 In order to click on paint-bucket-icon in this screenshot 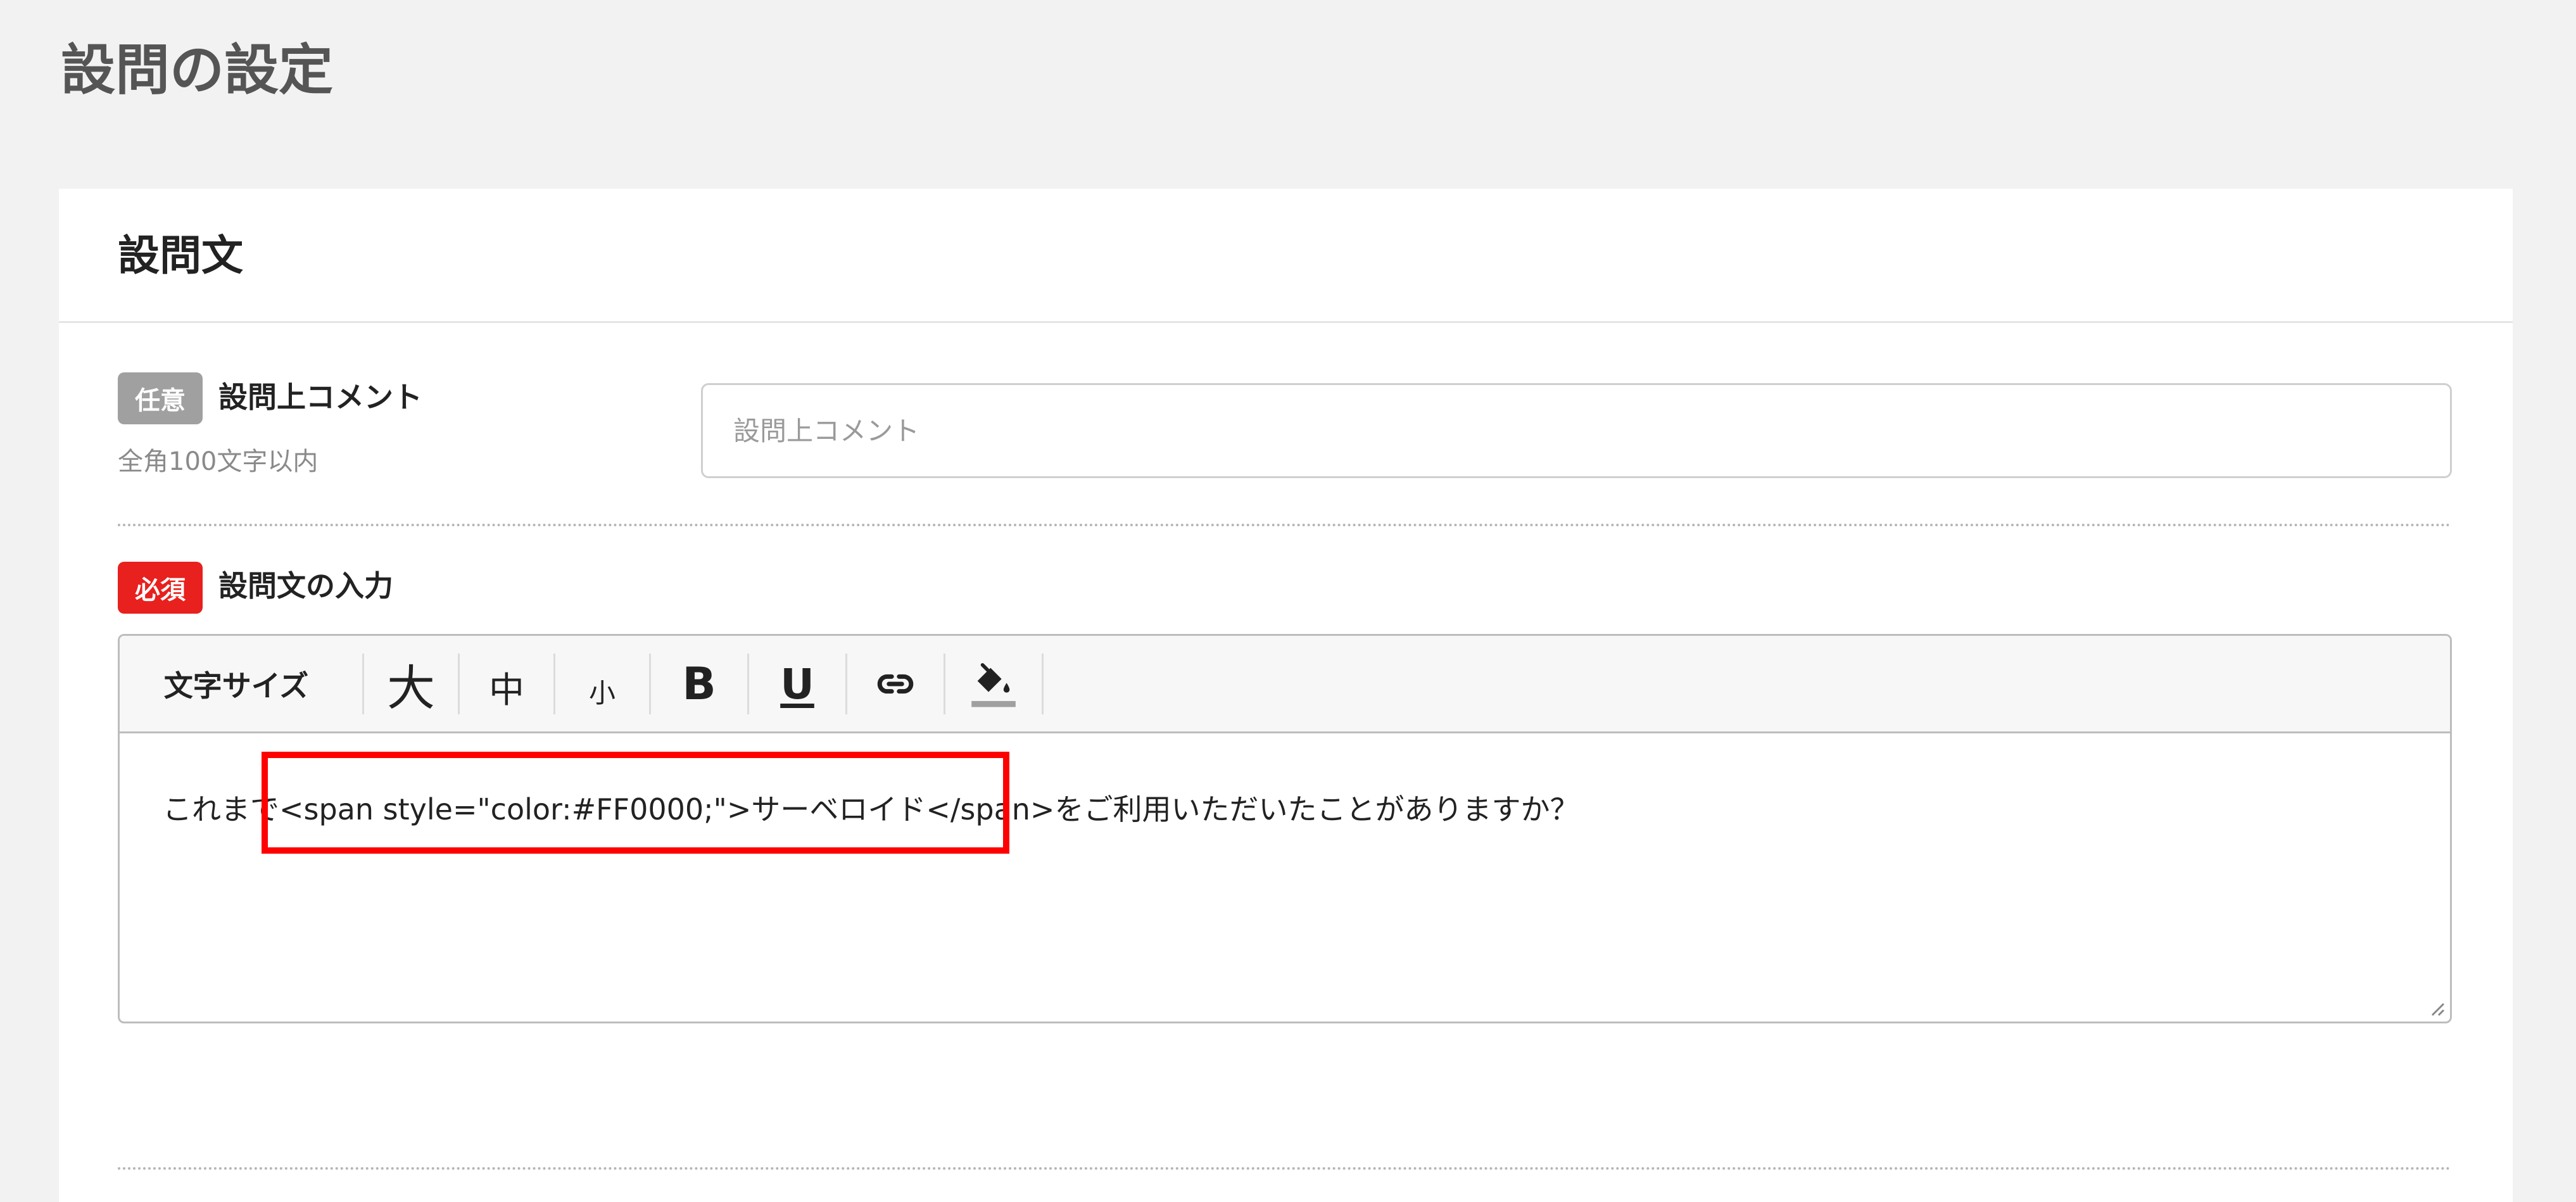, I will do `click(993, 685)`.